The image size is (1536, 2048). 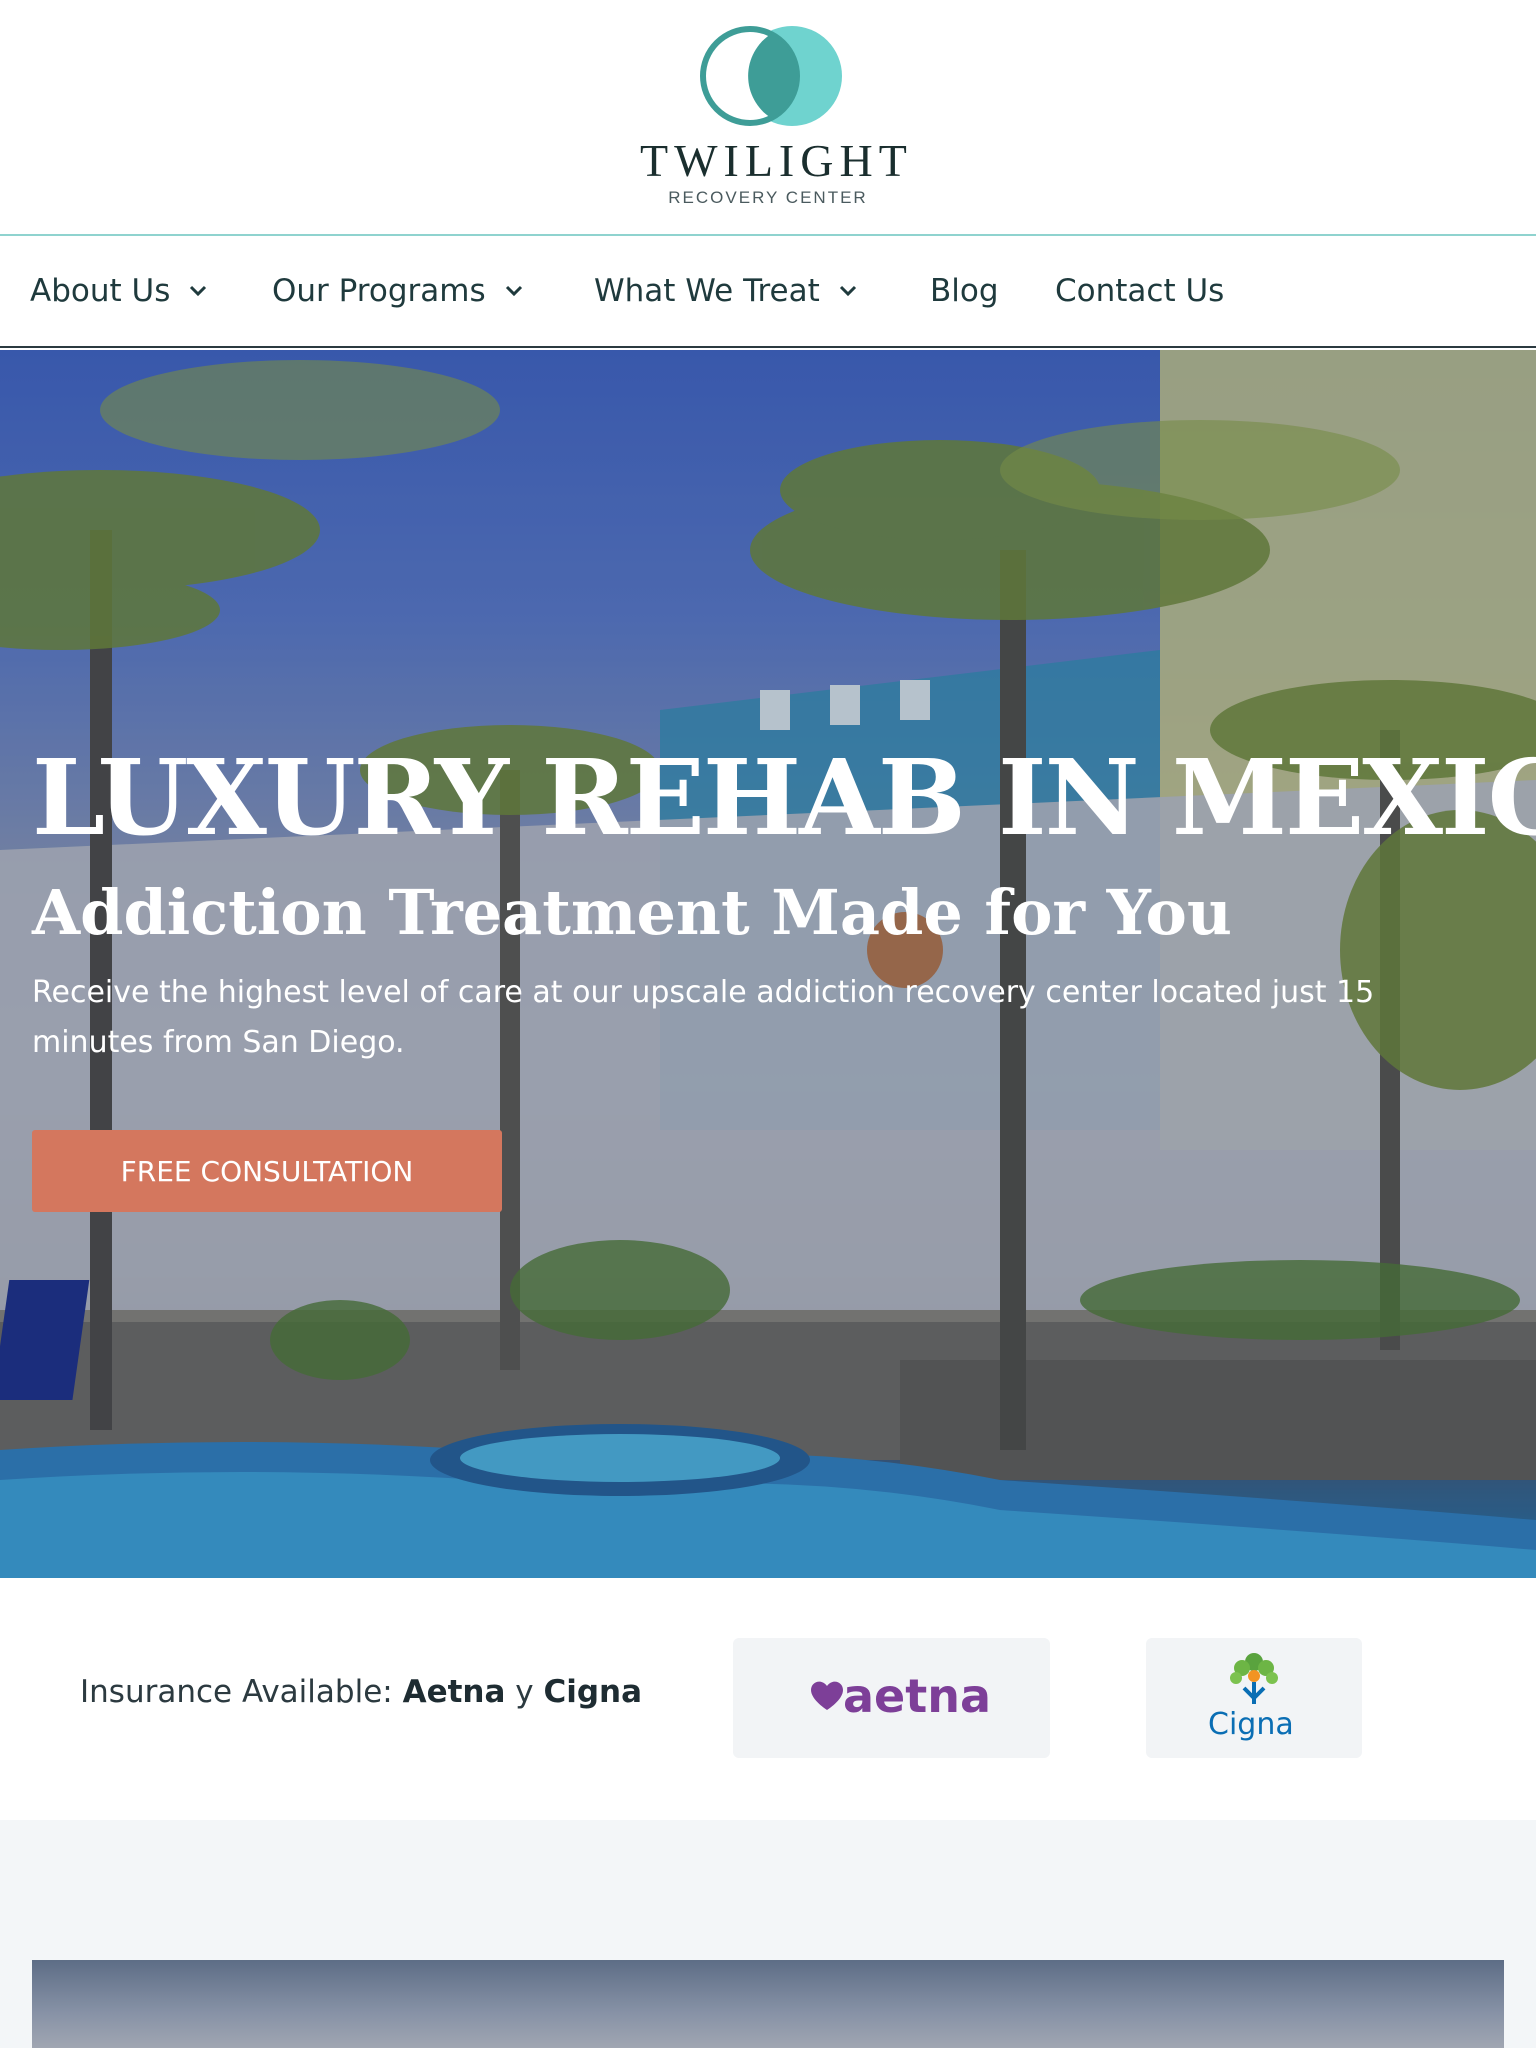 I want to click on site-header: TWILIGHT RECOVERY CENTER, so click(x=768, y=117).